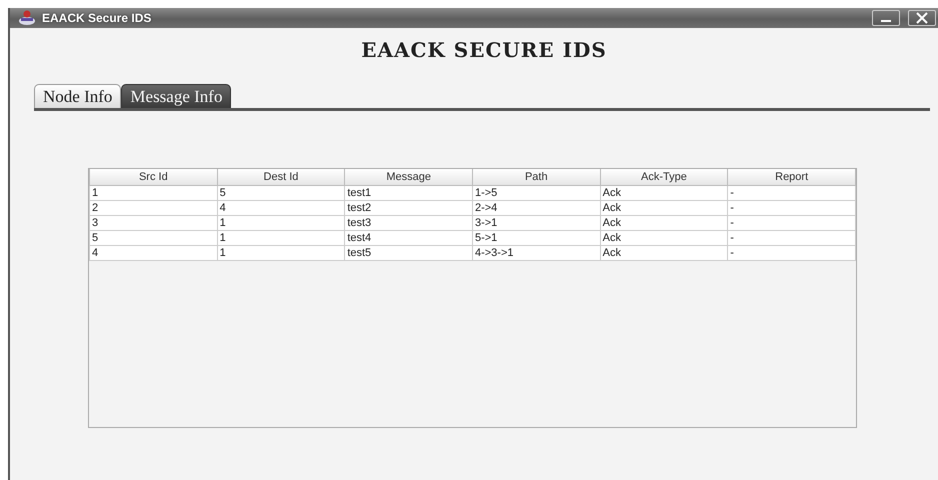  Describe the element at coordinates (536, 193) in the screenshot. I see `table-cell: 1->5` at that location.